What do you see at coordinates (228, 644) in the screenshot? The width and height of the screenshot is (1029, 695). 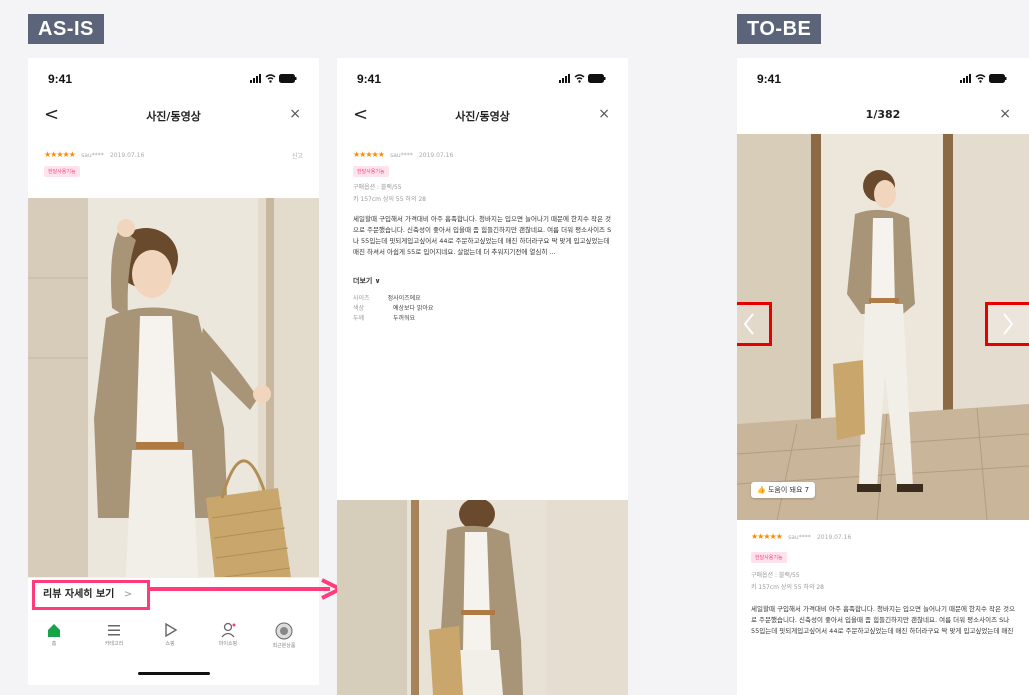 I see `tab-myshop-label: 마이쇼핑` at bounding box center [228, 644].